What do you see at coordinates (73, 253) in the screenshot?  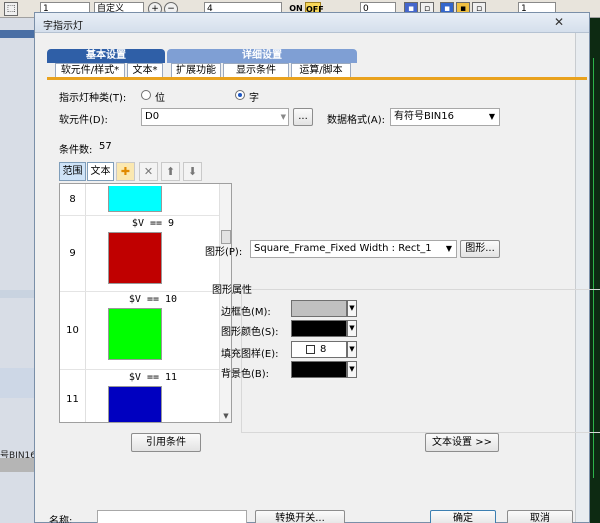 I see `row-number: 9` at bounding box center [73, 253].